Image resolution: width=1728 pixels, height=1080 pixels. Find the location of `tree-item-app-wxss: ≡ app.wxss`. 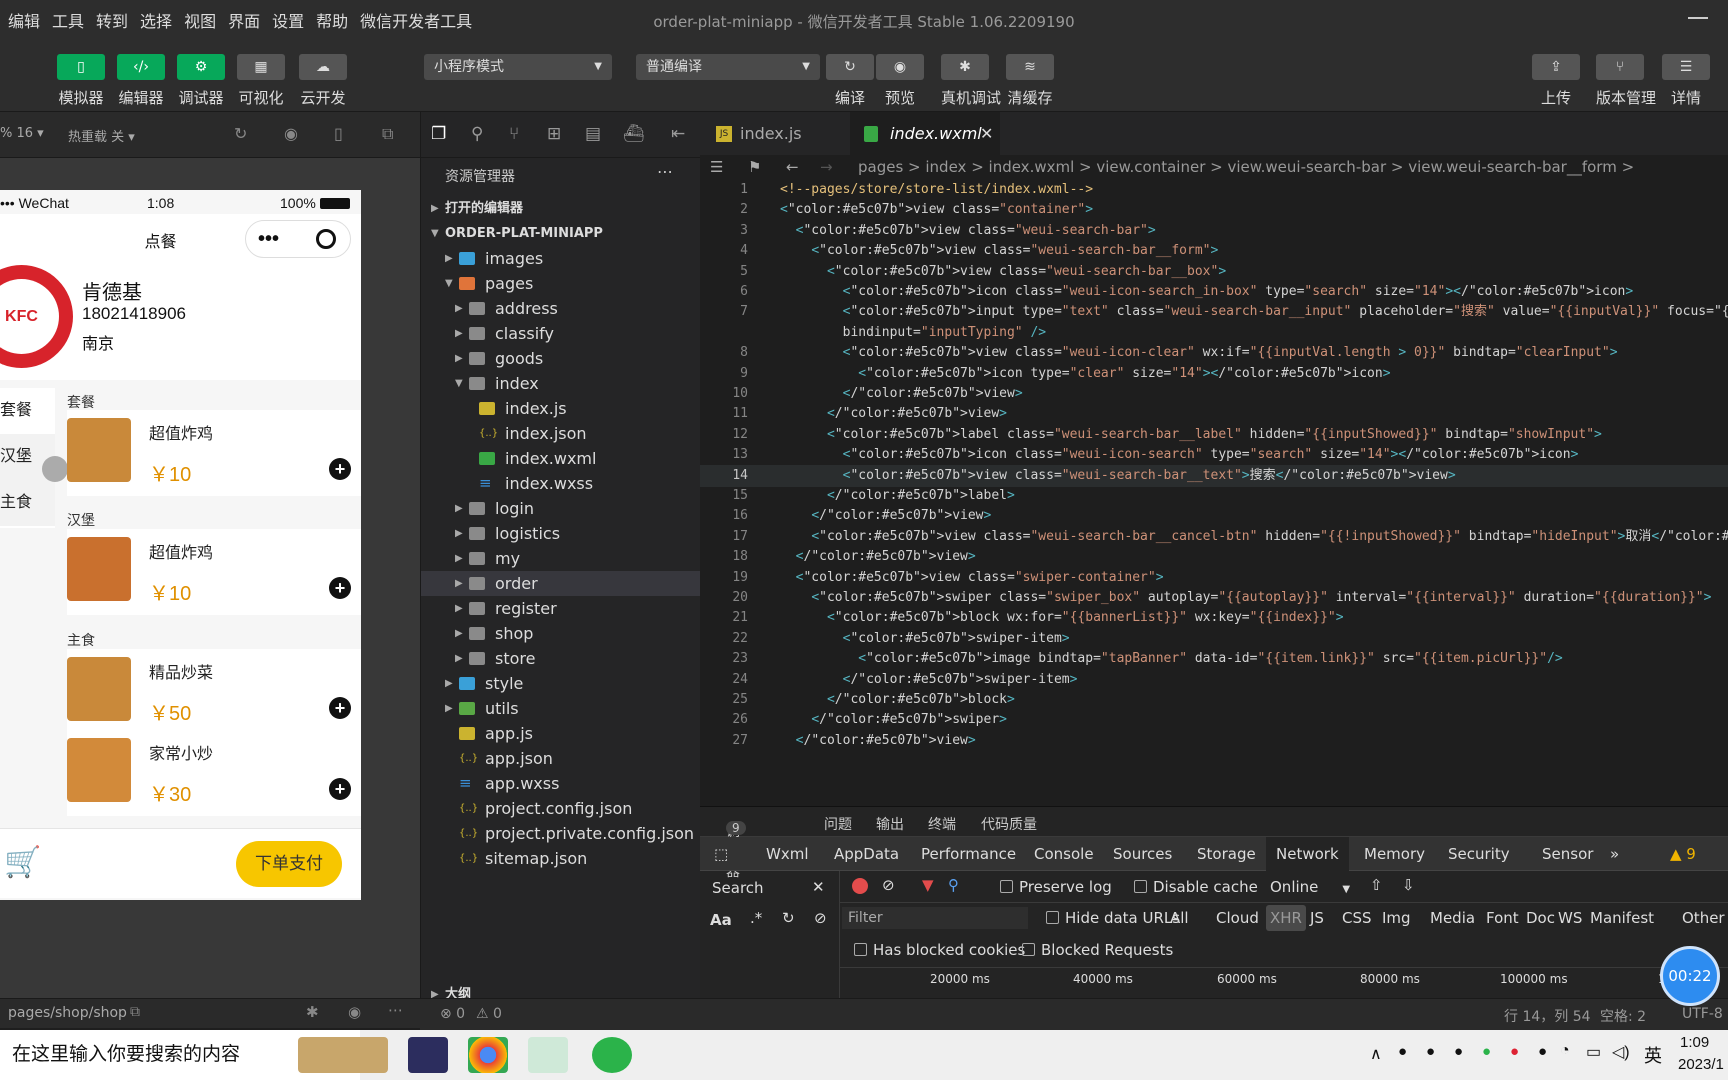

tree-item-app-wxss: ≡ app.wxss is located at coordinates (561, 783).